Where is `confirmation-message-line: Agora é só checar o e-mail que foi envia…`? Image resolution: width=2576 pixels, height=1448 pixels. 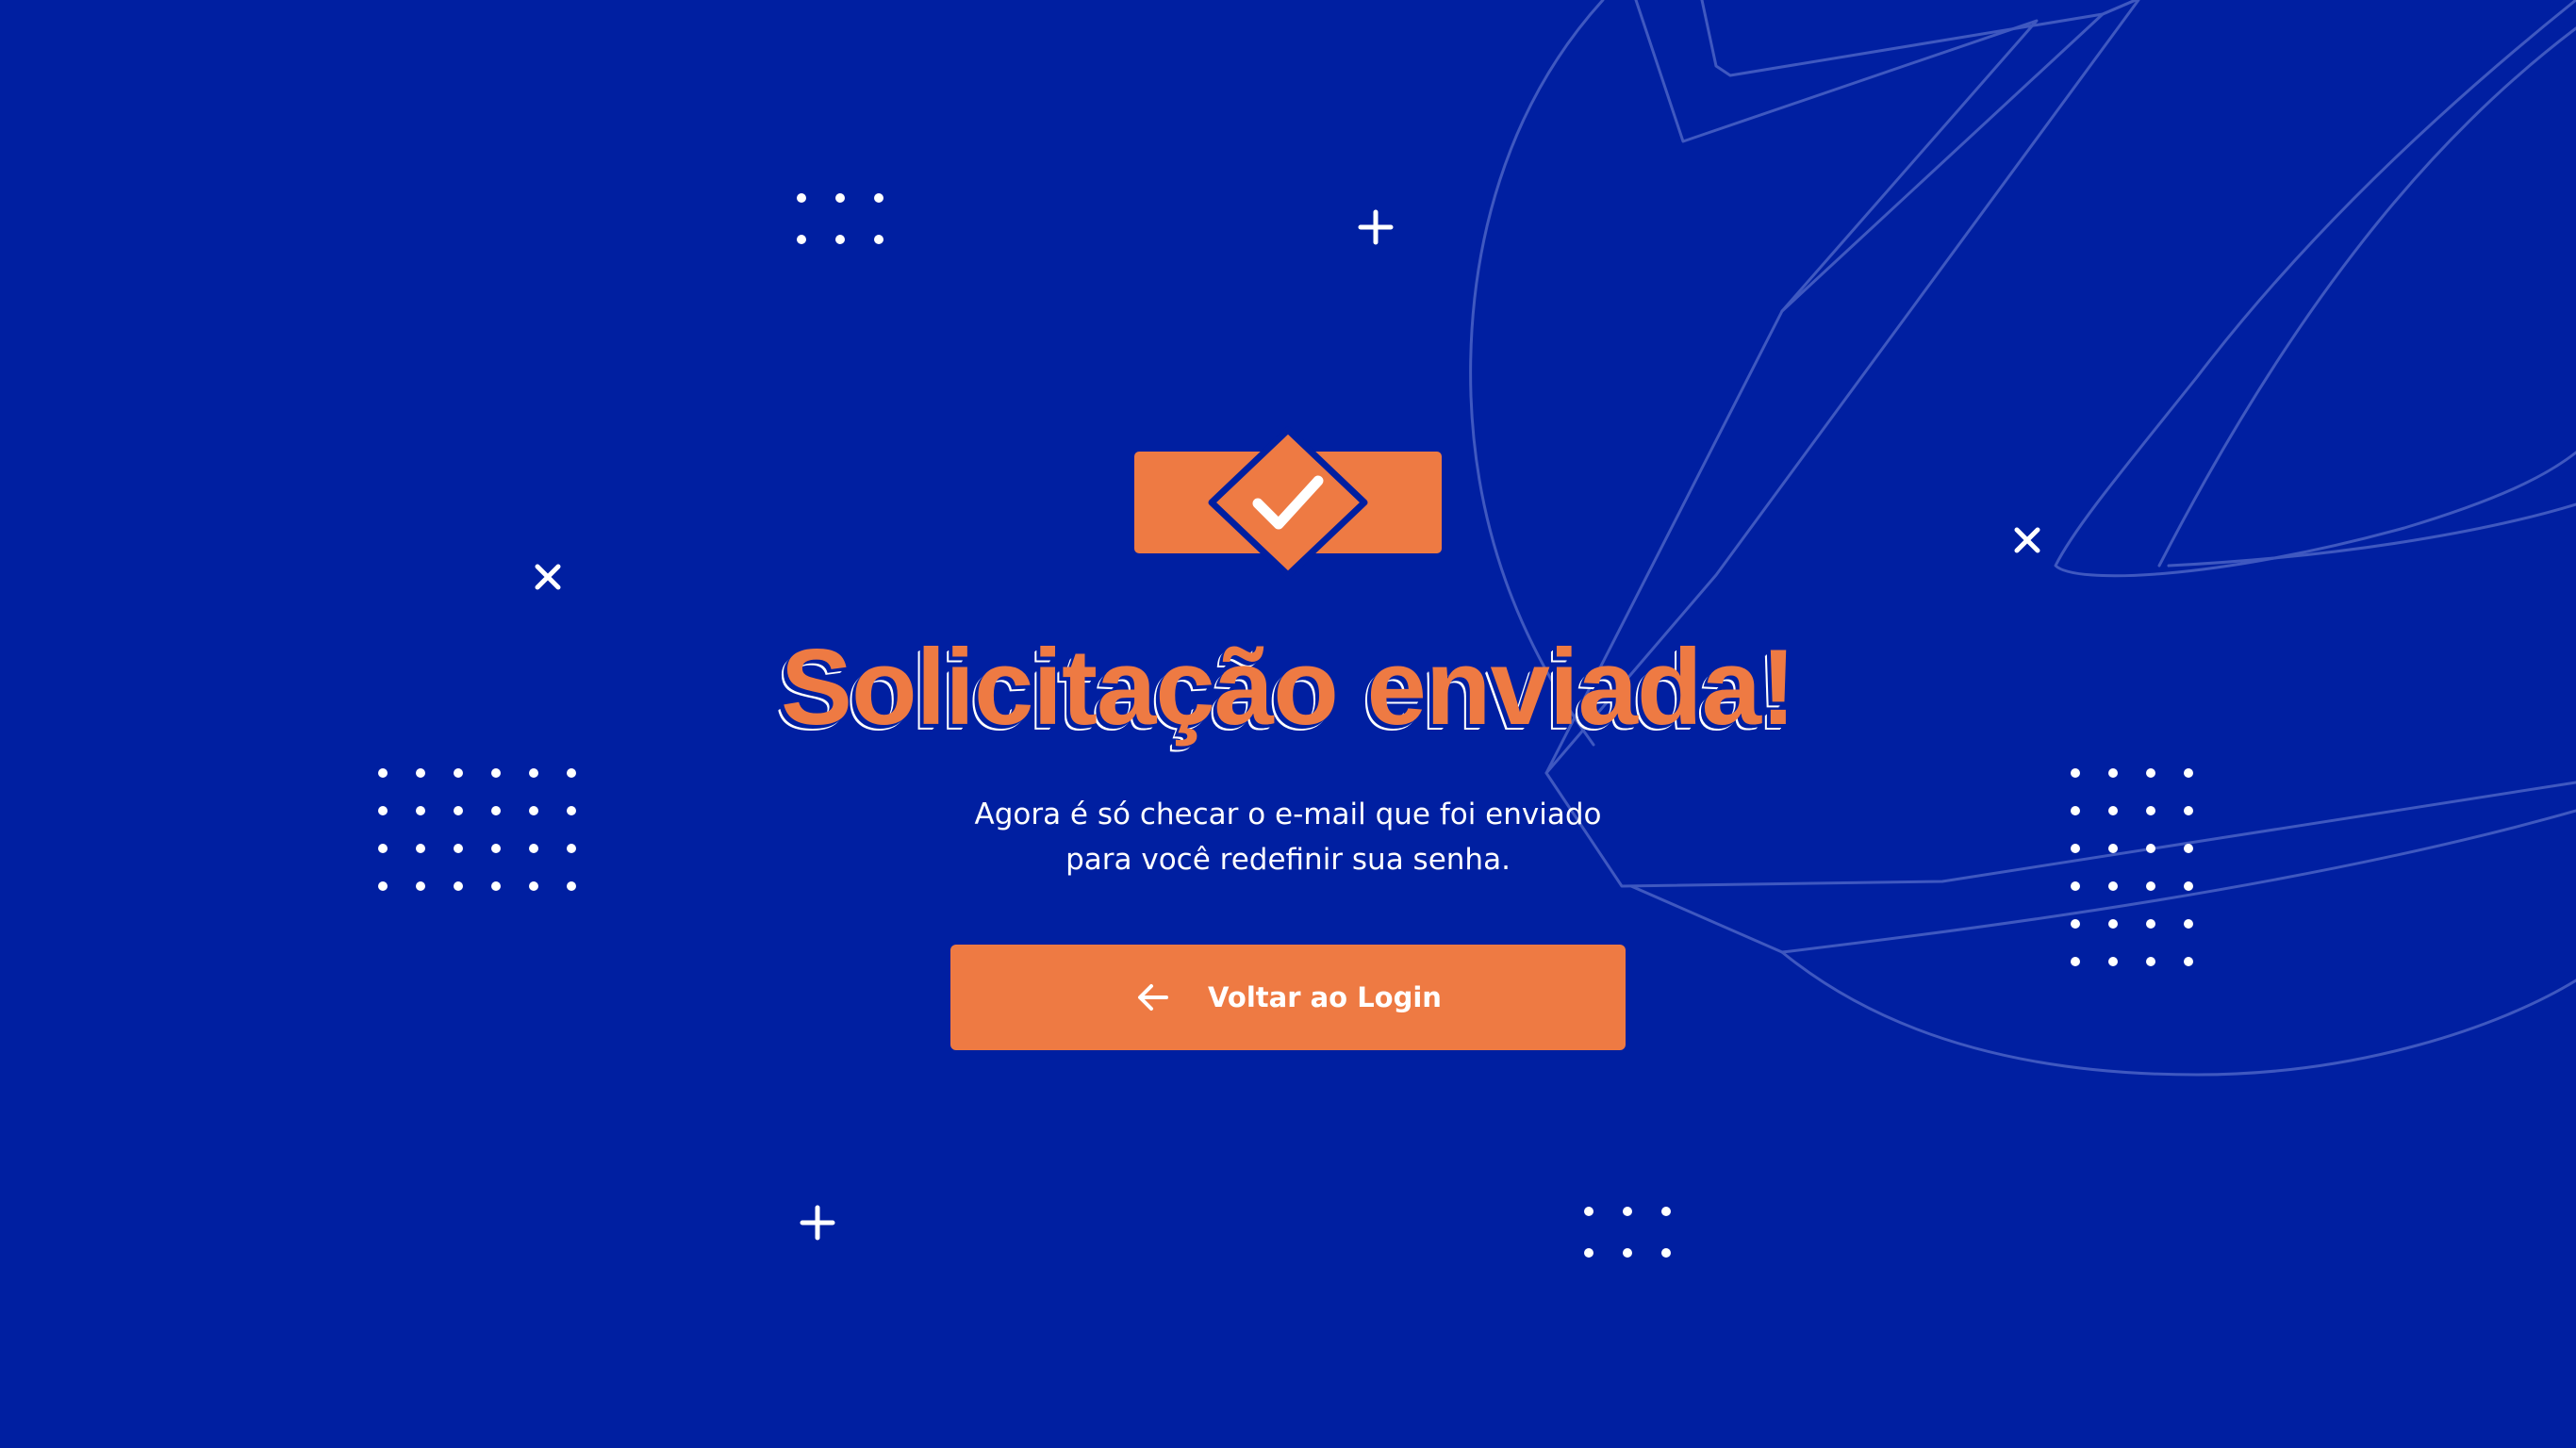
confirmation-message-line: Agora é só checar o e-mail que foi envia… is located at coordinates (1288, 814).